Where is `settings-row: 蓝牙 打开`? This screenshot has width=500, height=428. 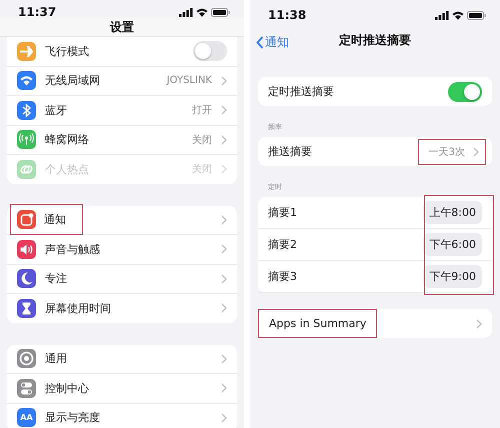
settings-row: 蓝牙 打开 is located at coordinates (122, 111).